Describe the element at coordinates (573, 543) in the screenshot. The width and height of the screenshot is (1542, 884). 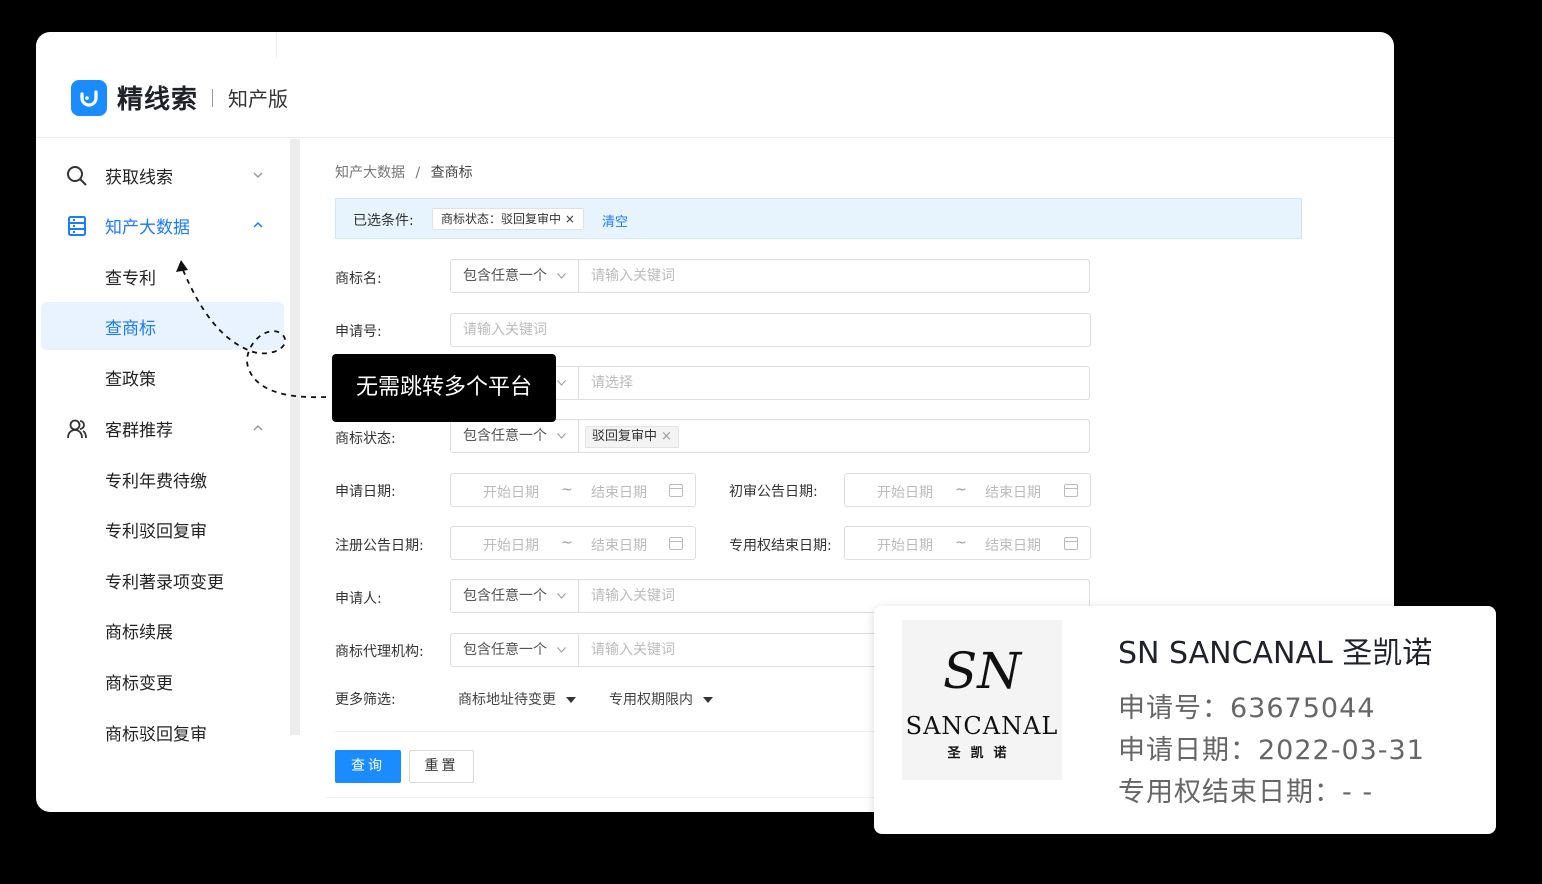
I see `reg-pub-date-range: 开始日期 ~ 结束日期` at that location.